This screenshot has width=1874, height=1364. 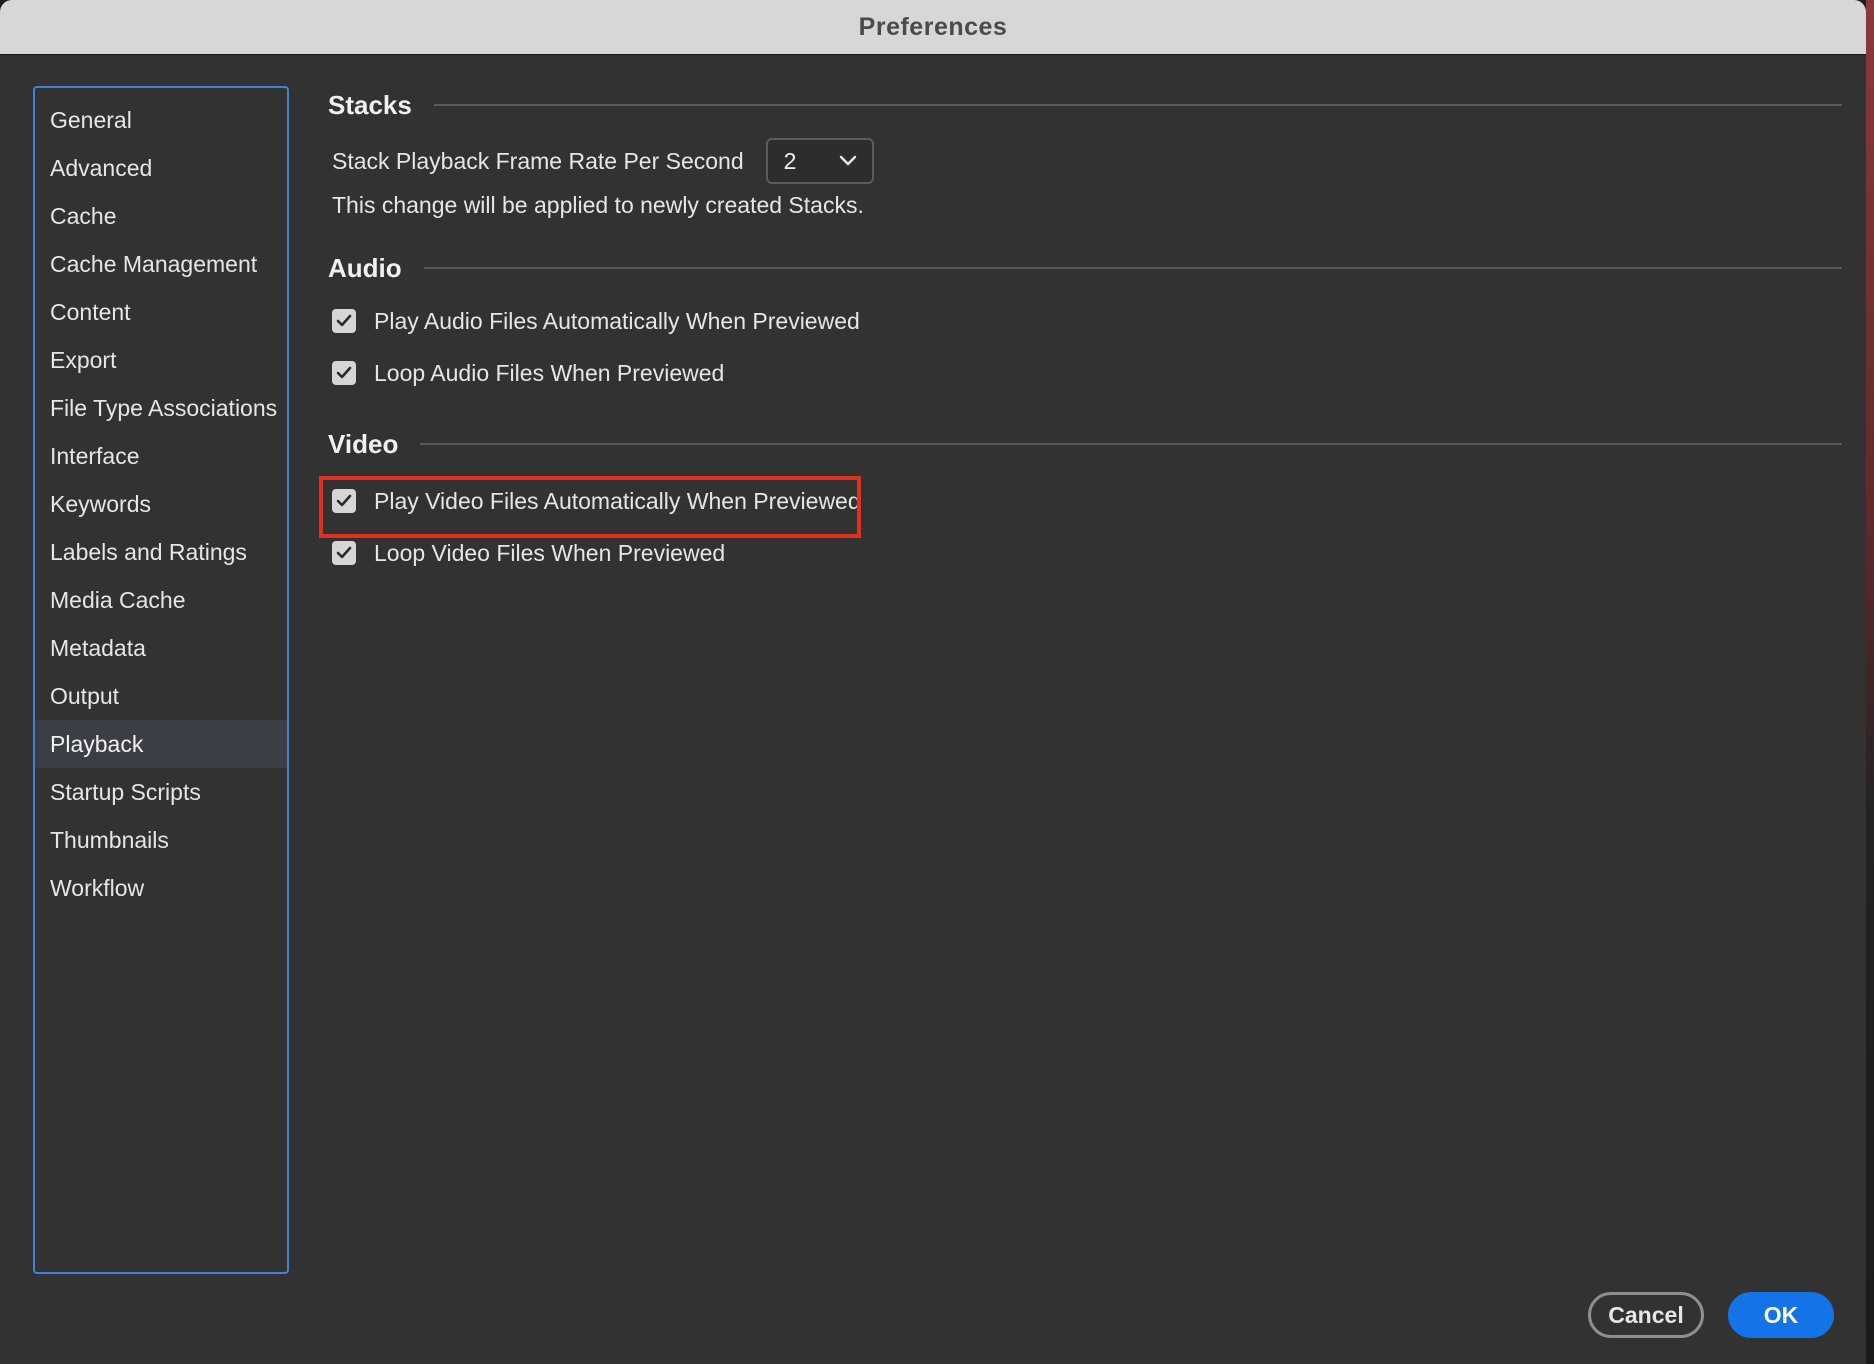 I want to click on video-section-header: Video, so click(x=1085, y=444).